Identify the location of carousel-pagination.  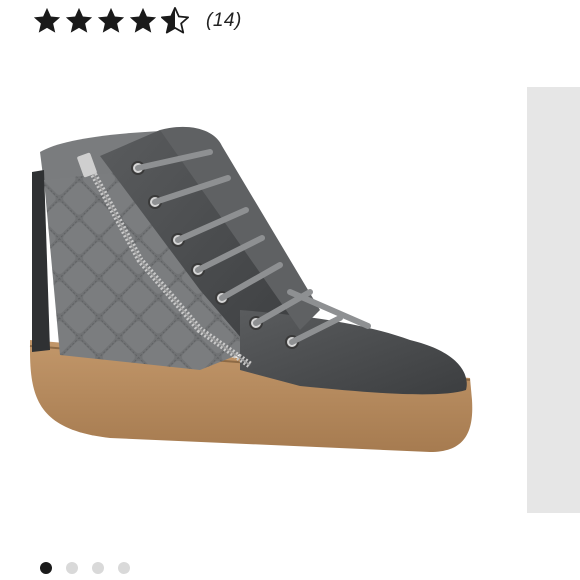
(85, 568).